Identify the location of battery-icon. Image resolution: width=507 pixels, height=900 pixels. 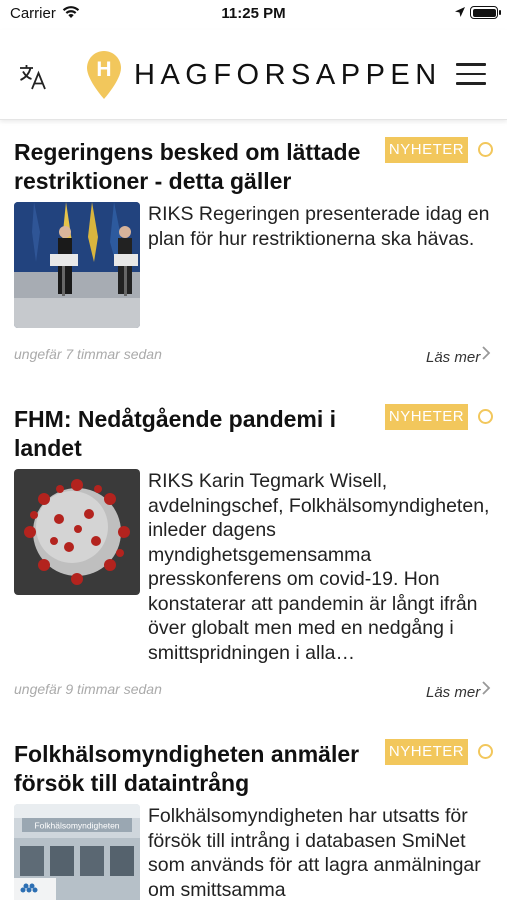
(485, 12).